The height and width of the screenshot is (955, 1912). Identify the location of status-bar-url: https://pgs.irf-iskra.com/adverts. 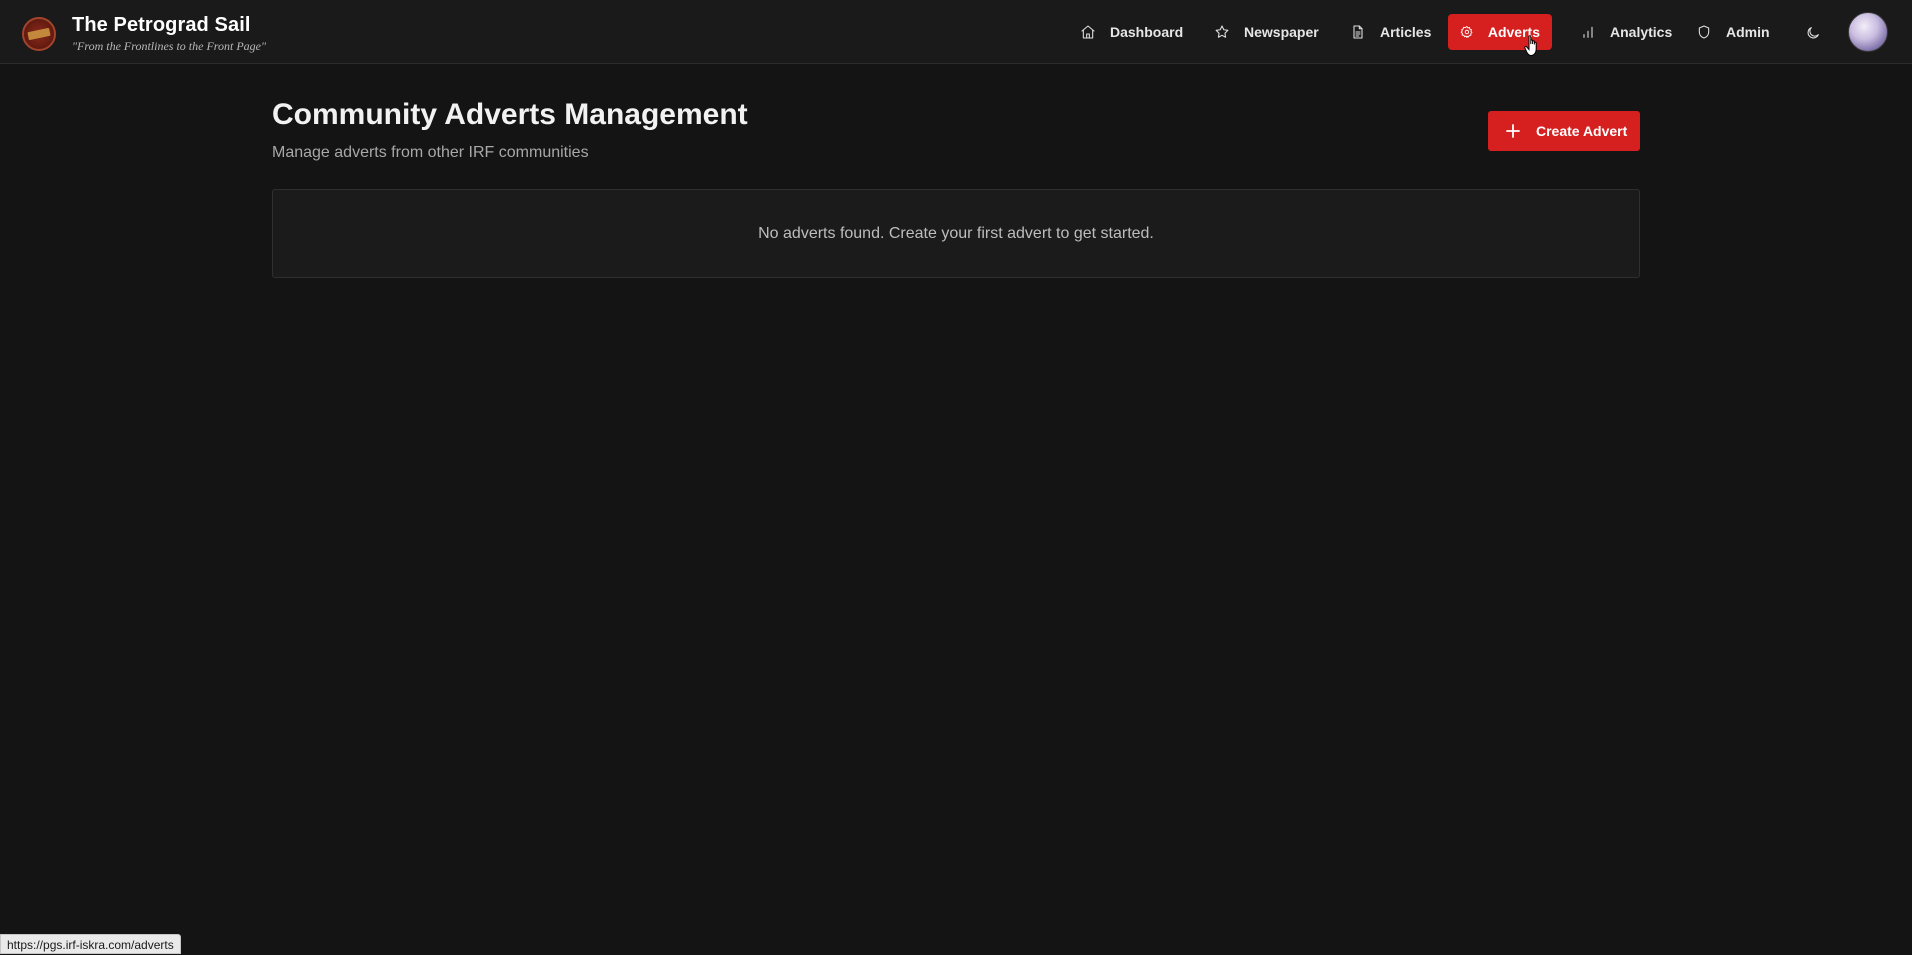
(90, 944).